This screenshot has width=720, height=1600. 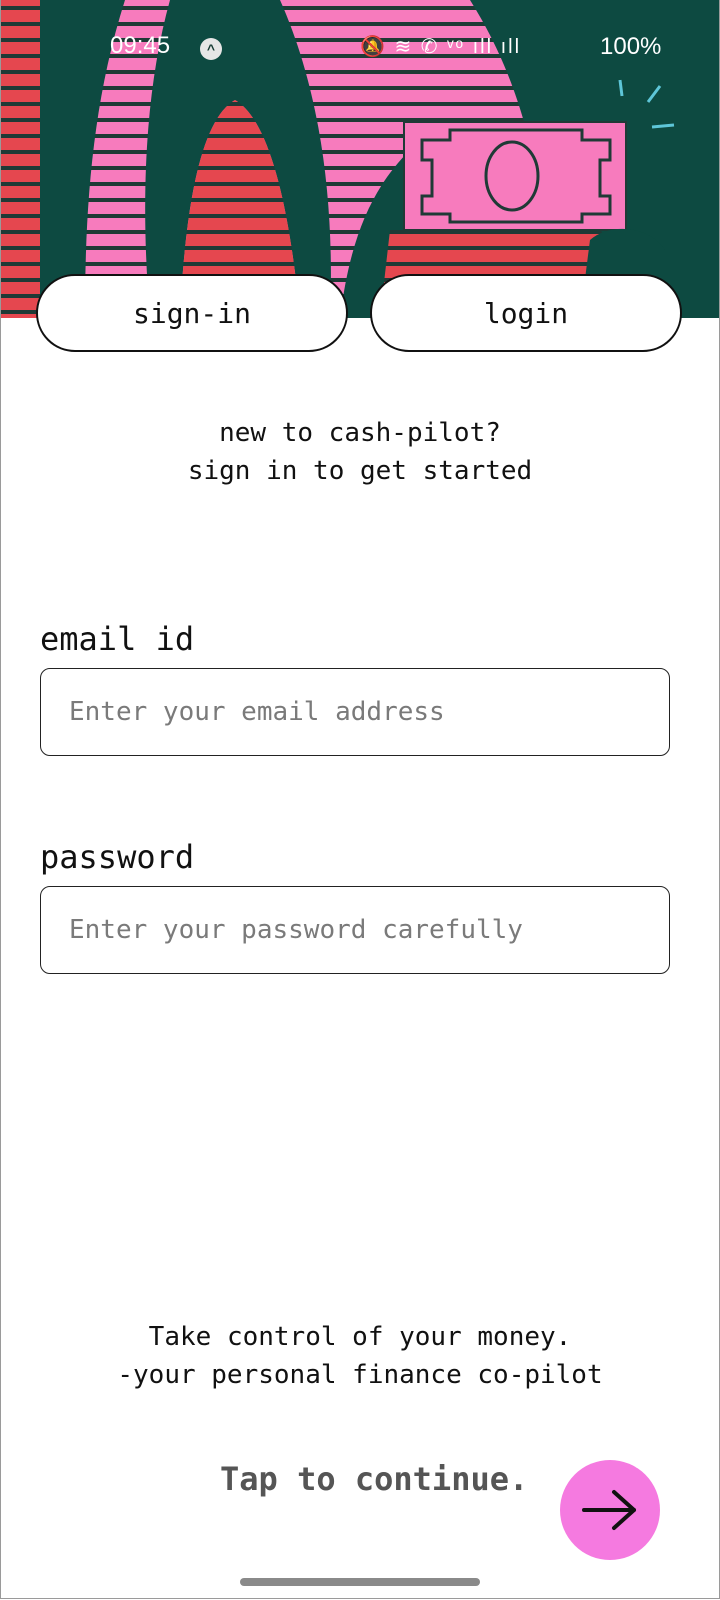 What do you see at coordinates (526, 313) in the screenshot?
I see `tab-login: login` at bounding box center [526, 313].